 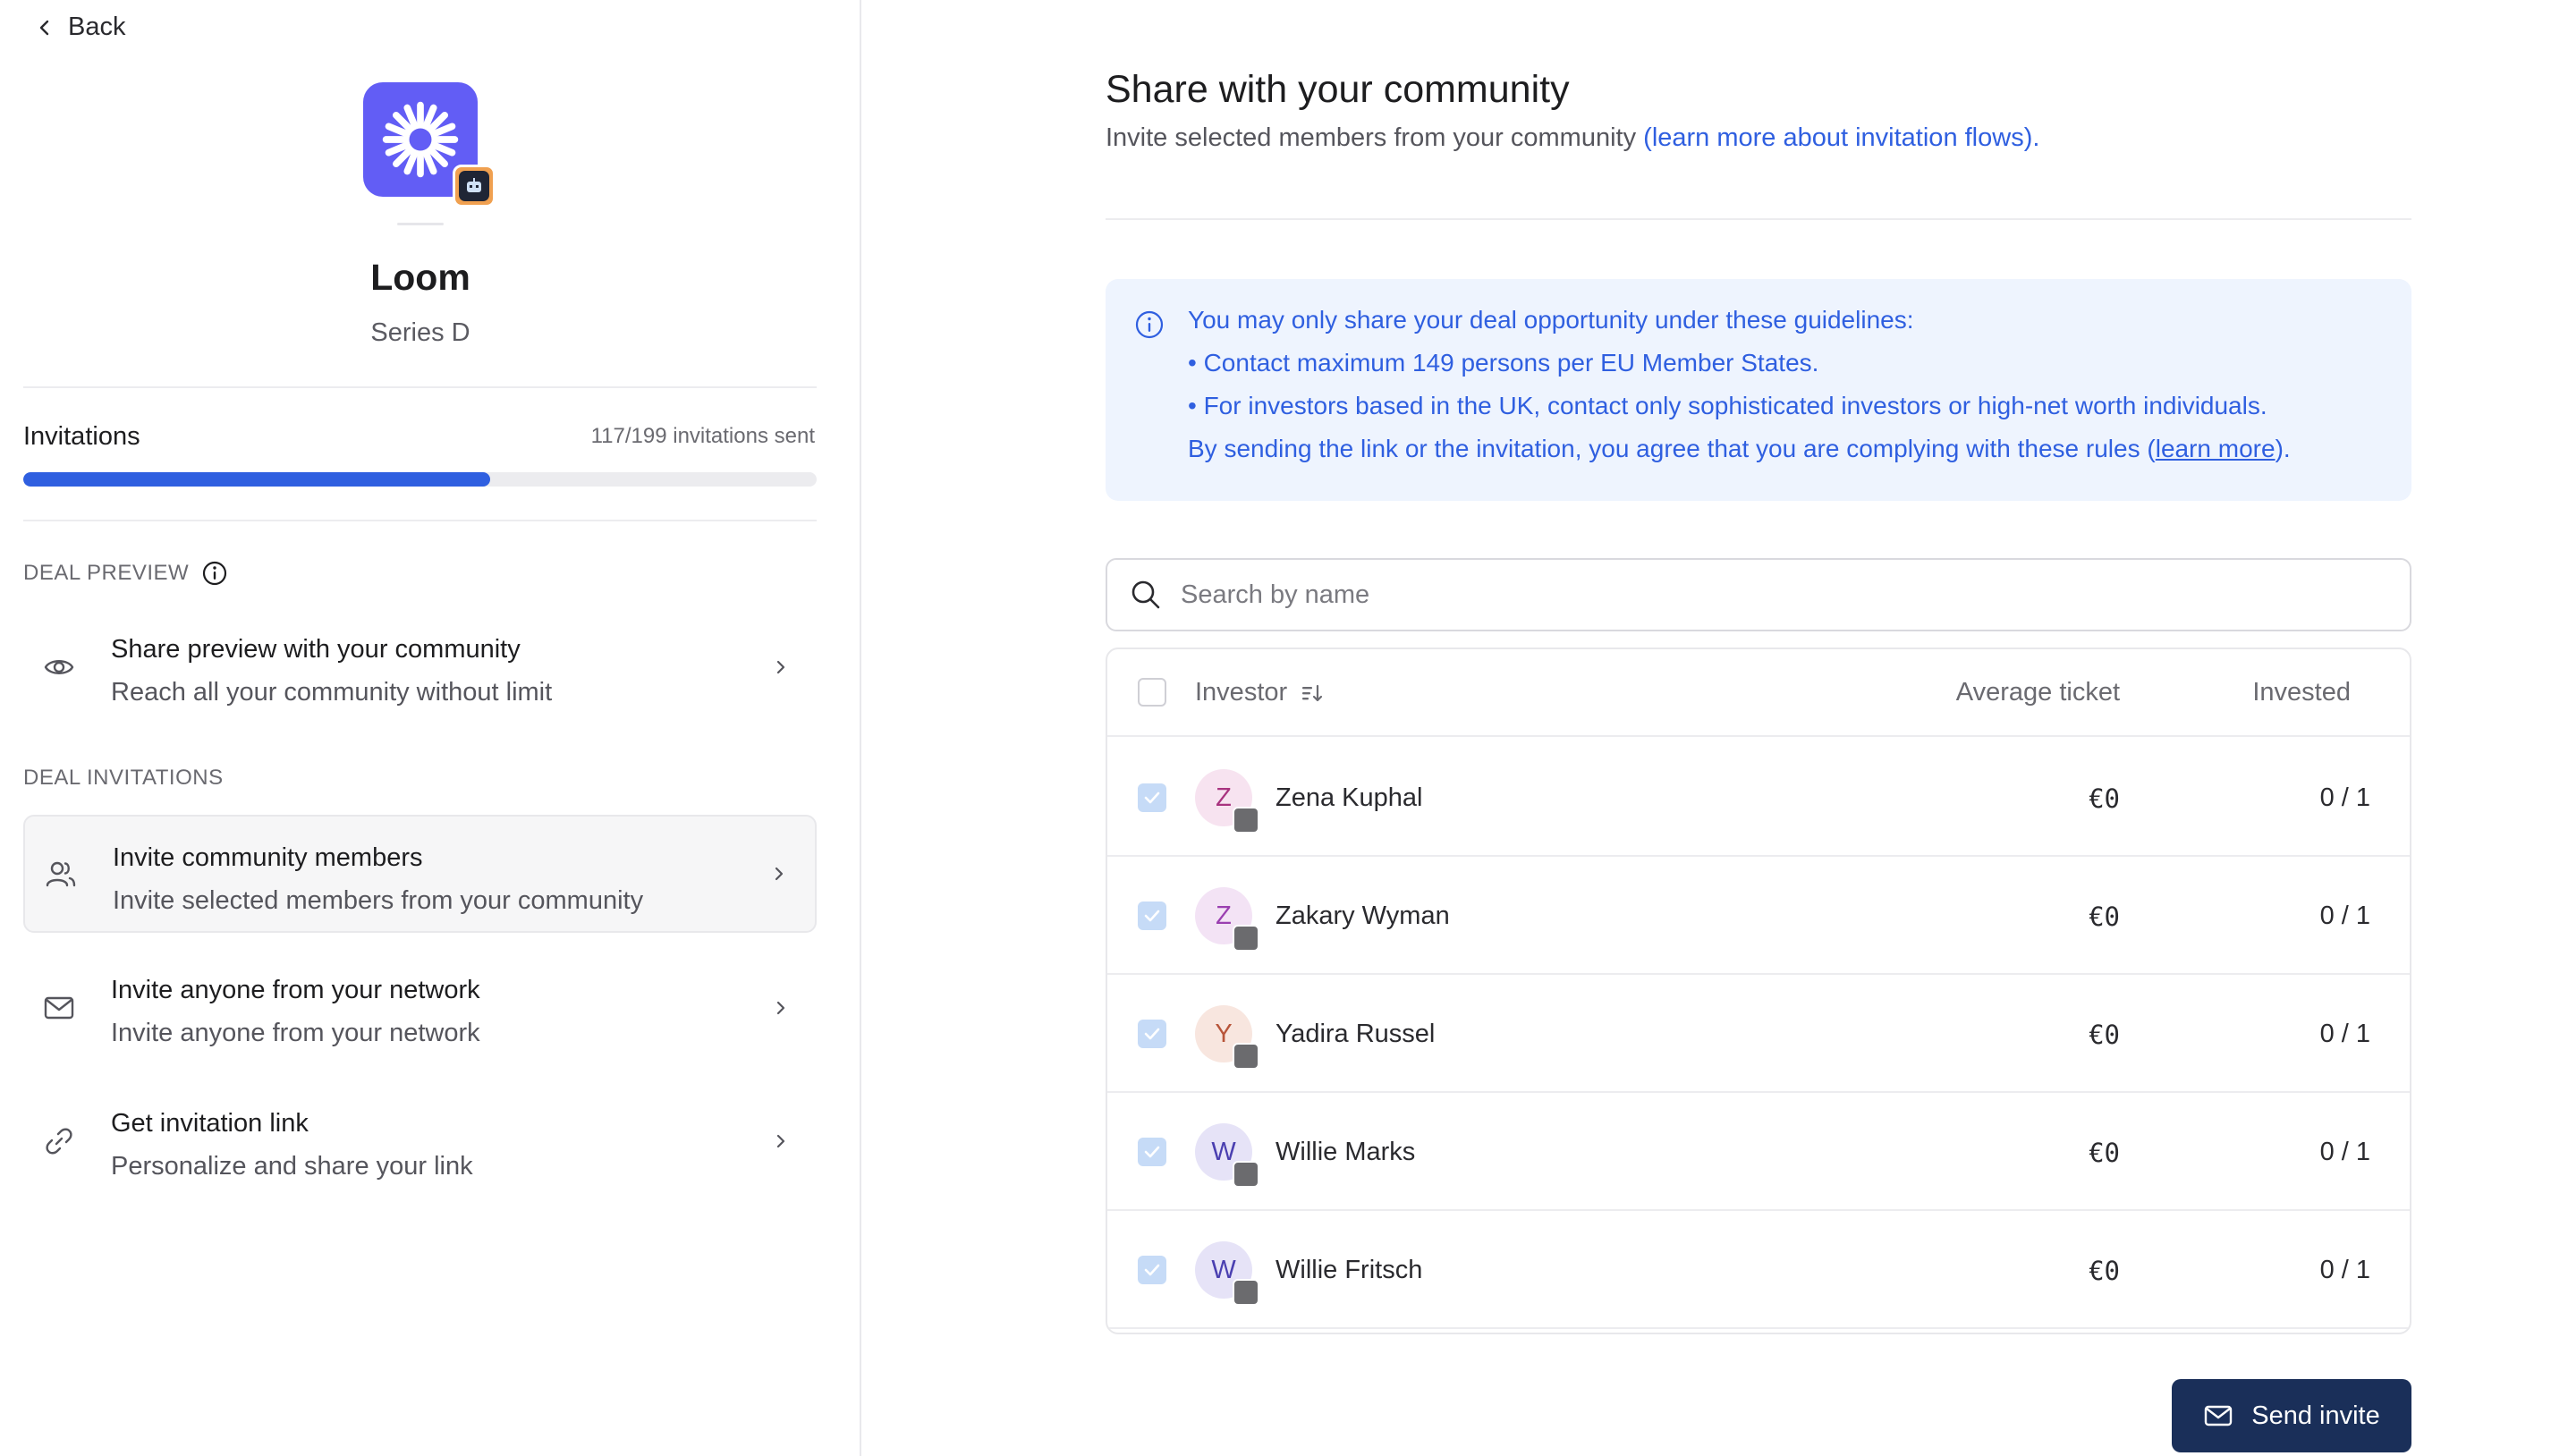 I want to click on menu-item-title: Invite community members, so click(x=268, y=857).